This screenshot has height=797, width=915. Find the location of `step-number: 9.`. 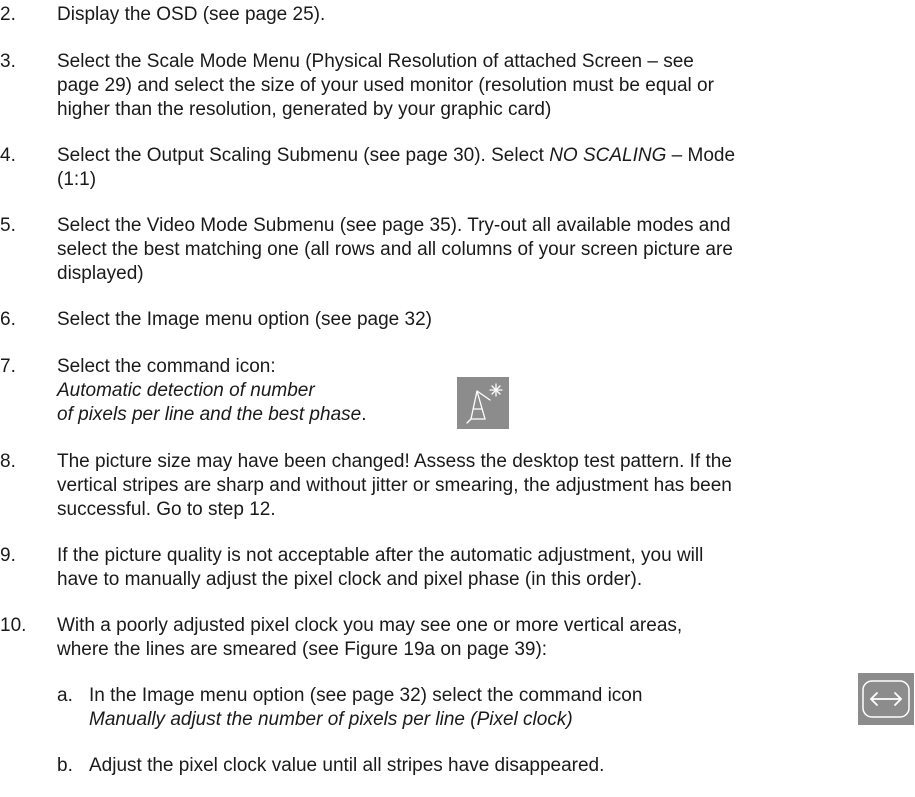

step-number: 9. is located at coordinates (8, 555).